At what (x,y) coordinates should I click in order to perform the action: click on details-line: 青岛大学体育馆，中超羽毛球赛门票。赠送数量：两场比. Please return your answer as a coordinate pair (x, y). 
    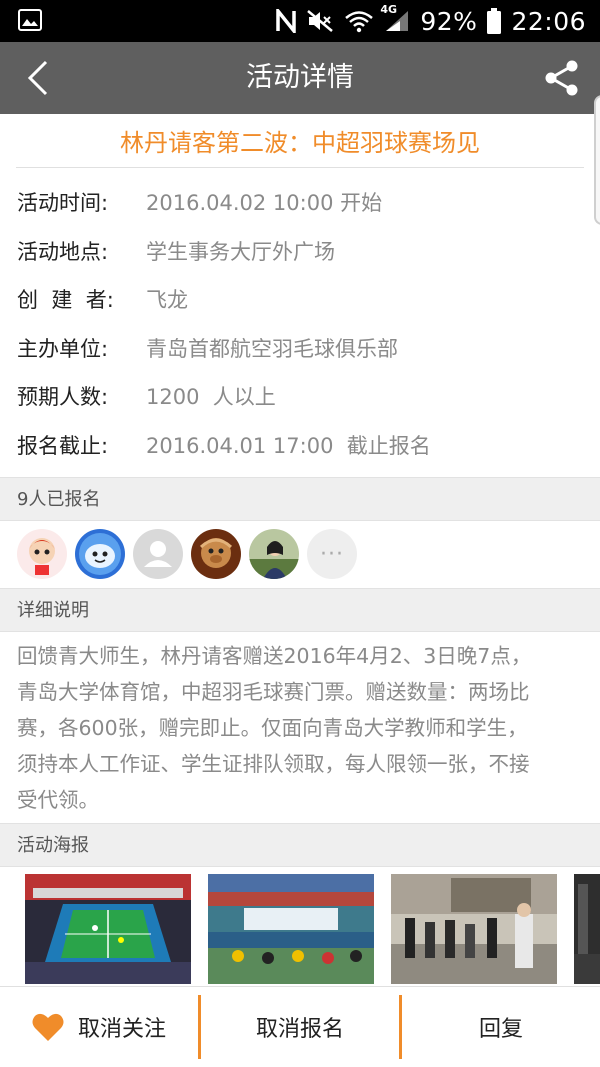
    Looking at the image, I should click on (273, 692).